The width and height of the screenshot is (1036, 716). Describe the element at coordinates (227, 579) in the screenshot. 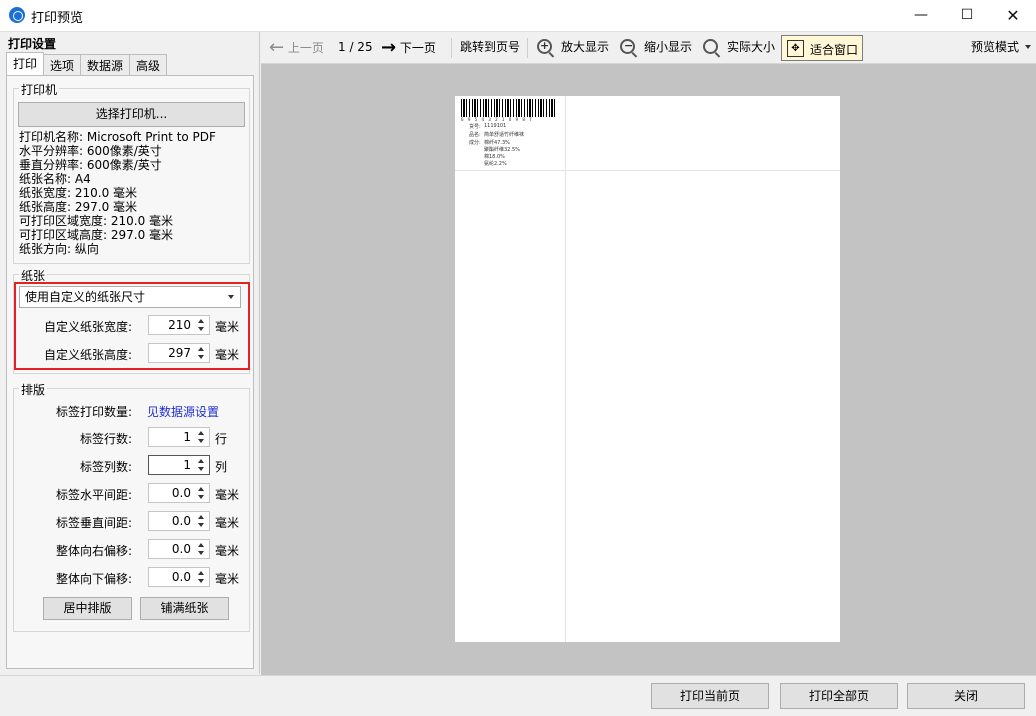

I see `offset-down-unit: 毫米` at that location.